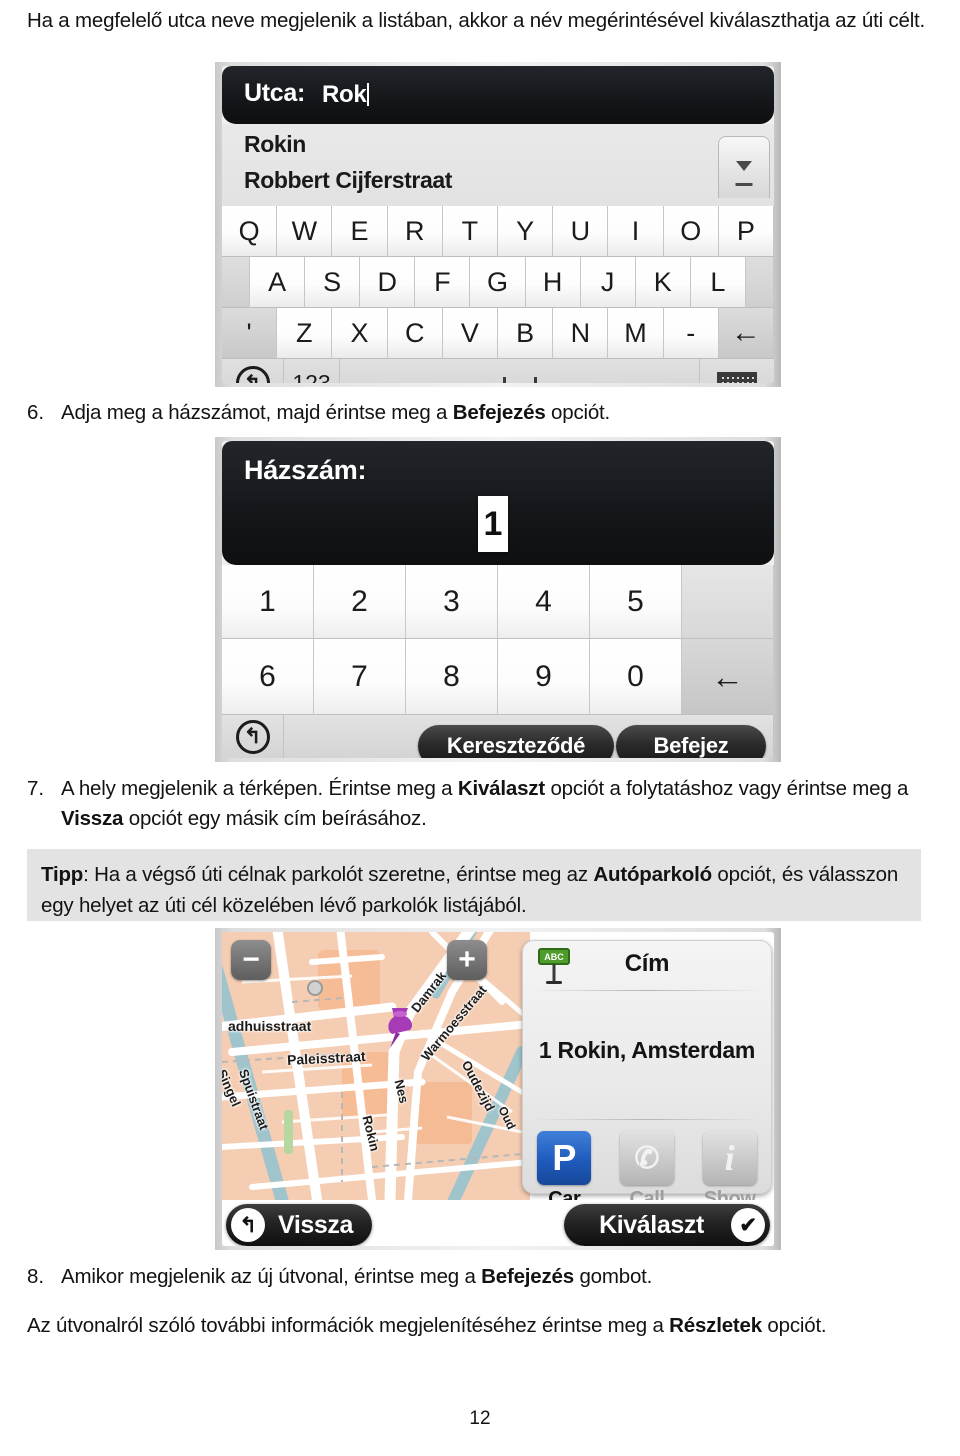  I want to click on key-u: U, so click(581, 231).